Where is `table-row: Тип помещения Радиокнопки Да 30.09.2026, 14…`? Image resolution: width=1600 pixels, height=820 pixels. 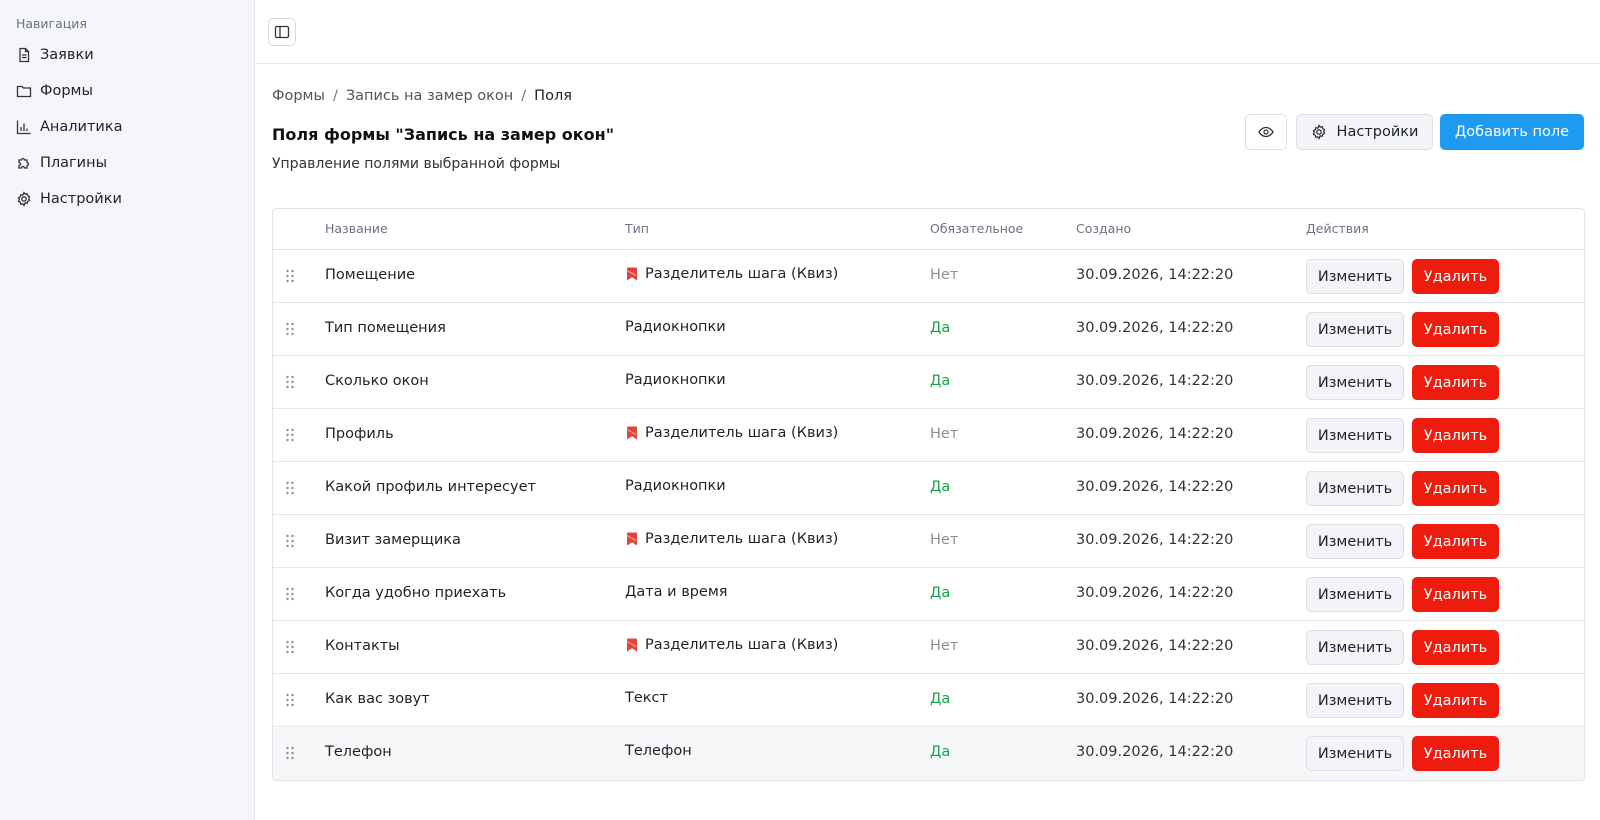
table-row: Тип помещения Радиокнопки Да 30.09.2026, 14… is located at coordinates (928, 329).